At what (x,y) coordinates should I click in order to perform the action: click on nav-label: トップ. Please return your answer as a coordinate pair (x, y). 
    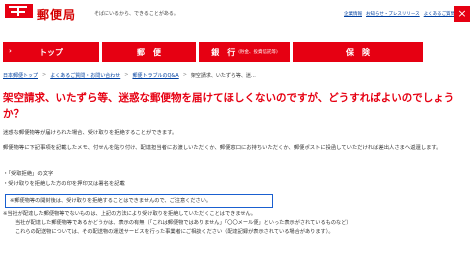
    Looking at the image, I should click on (51, 52).